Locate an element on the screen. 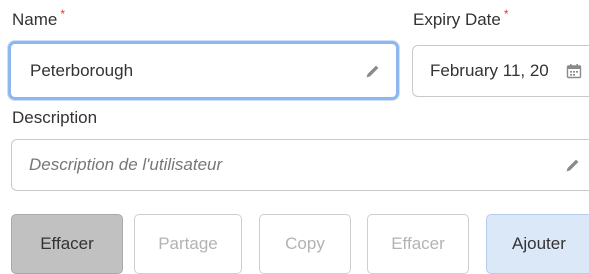  expiry-date-field: February 11, 20 is located at coordinates (500, 71).